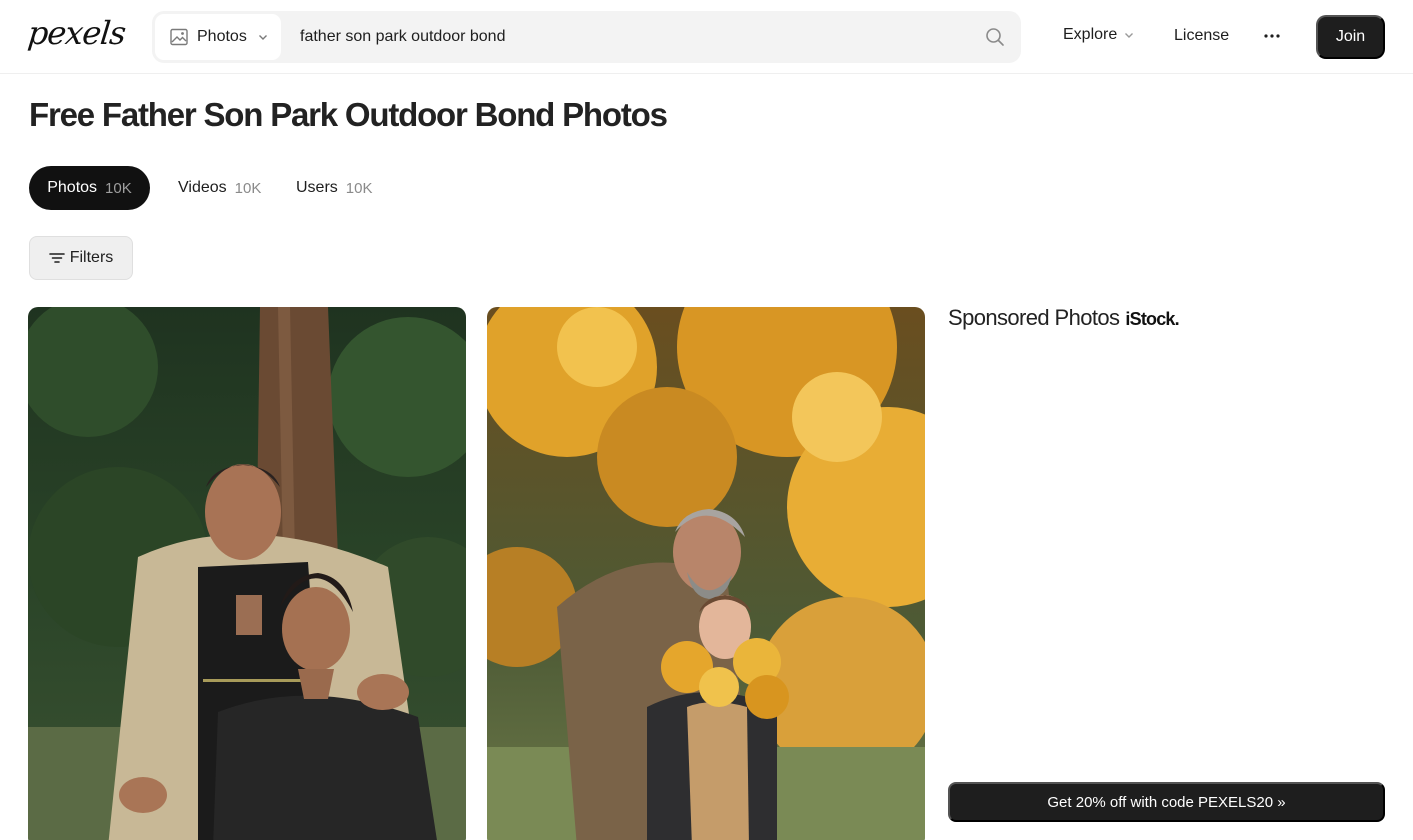 Image resolution: width=1413 pixels, height=840 pixels. I want to click on tab-photos: Photos 10K, so click(89, 188).